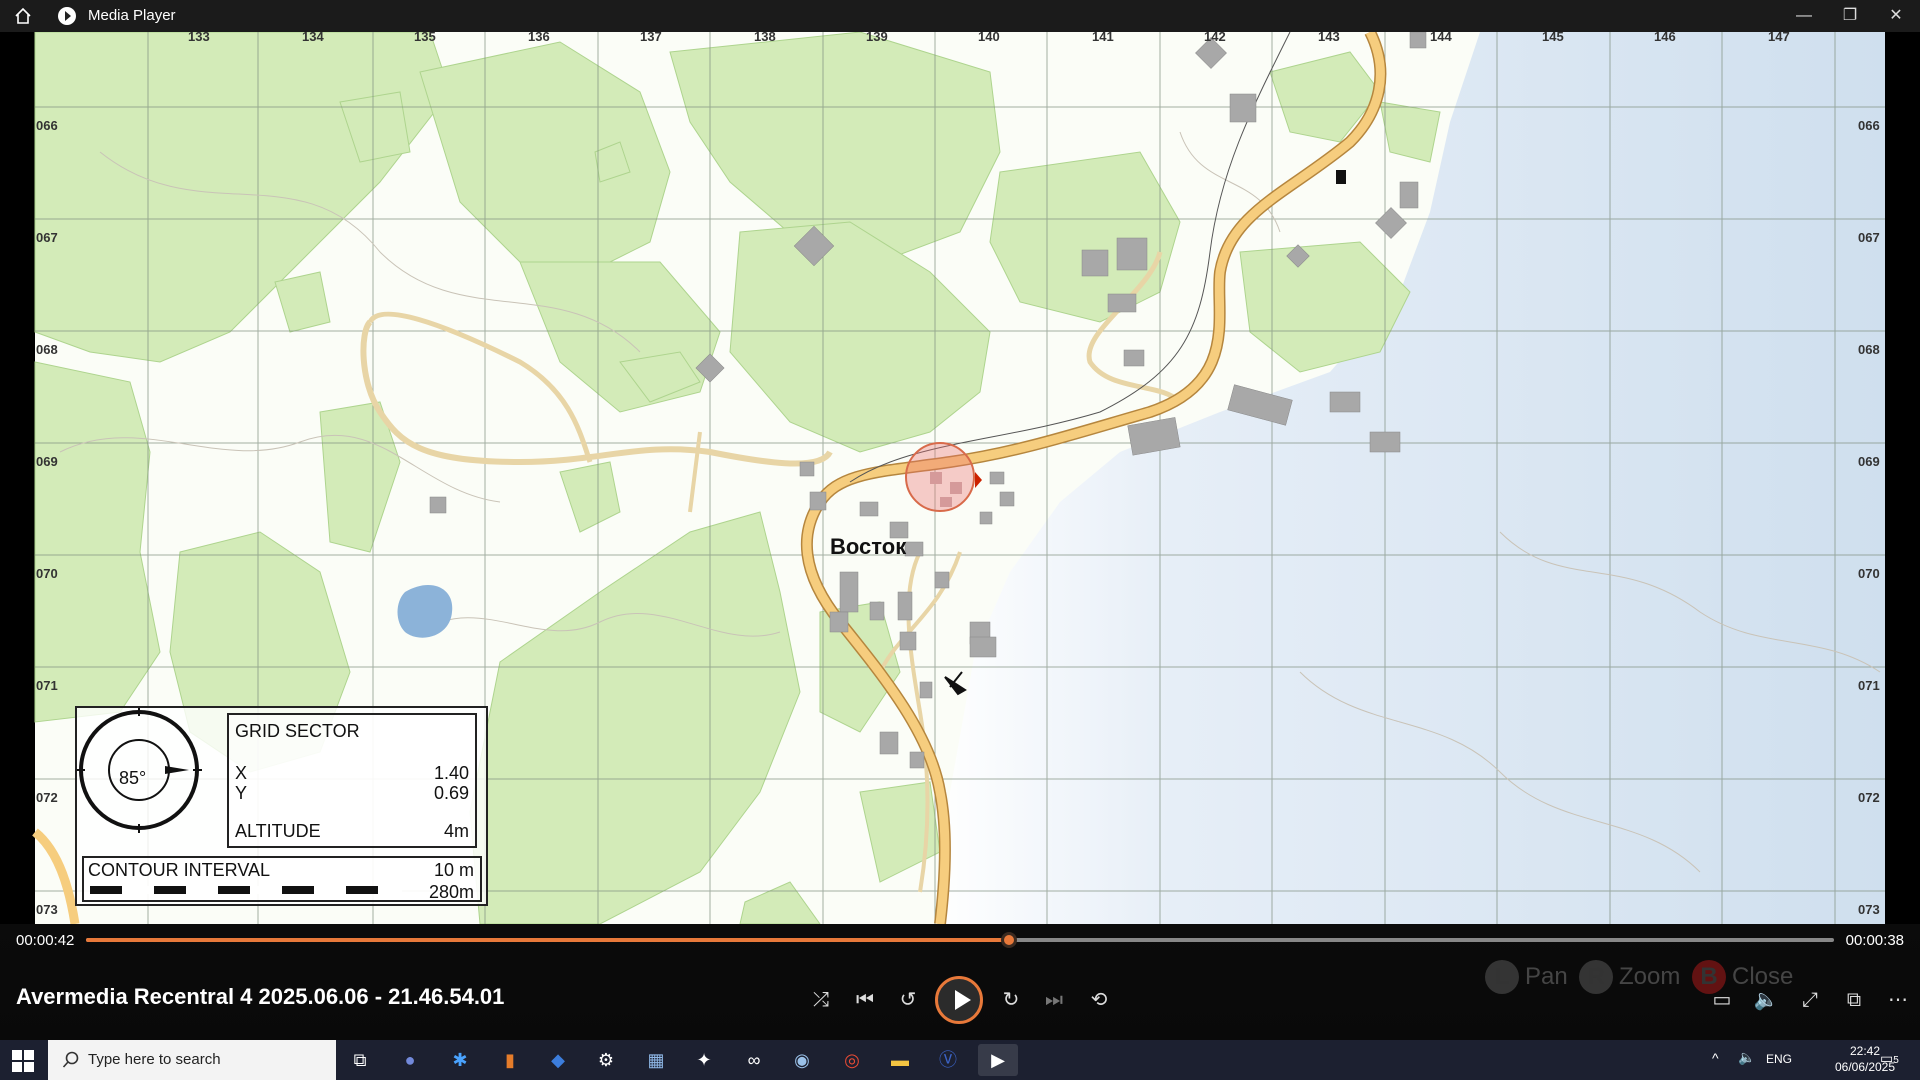 This screenshot has width=1920, height=1080. What do you see at coordinates (1546, 976) in the screenshot?
I see `hint-label: Pan` at bounding box center [1546, 976].